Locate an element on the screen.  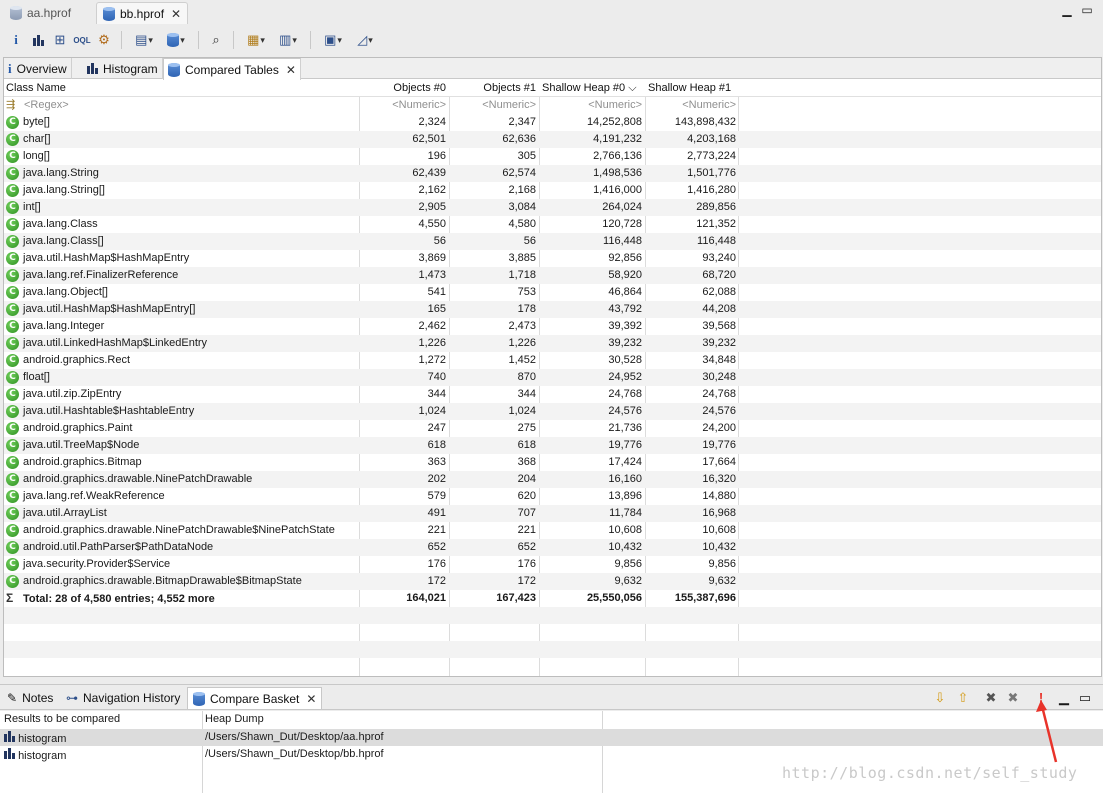
editor-tab-label: bb.hprof is located at coordinates (142, 13).